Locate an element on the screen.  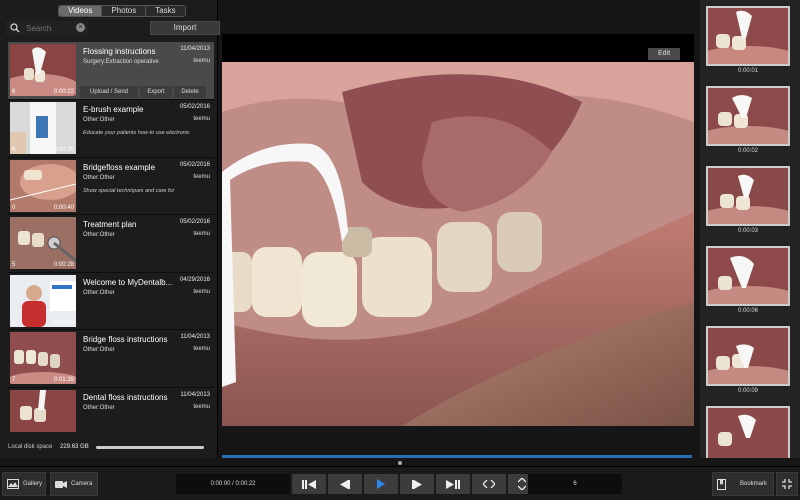
step-back-button is located at coordinates (345, 484).